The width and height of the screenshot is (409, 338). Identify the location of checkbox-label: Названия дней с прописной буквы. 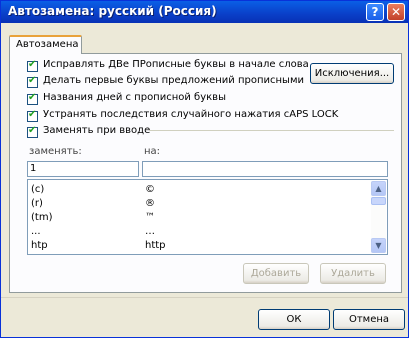
(134, 97).